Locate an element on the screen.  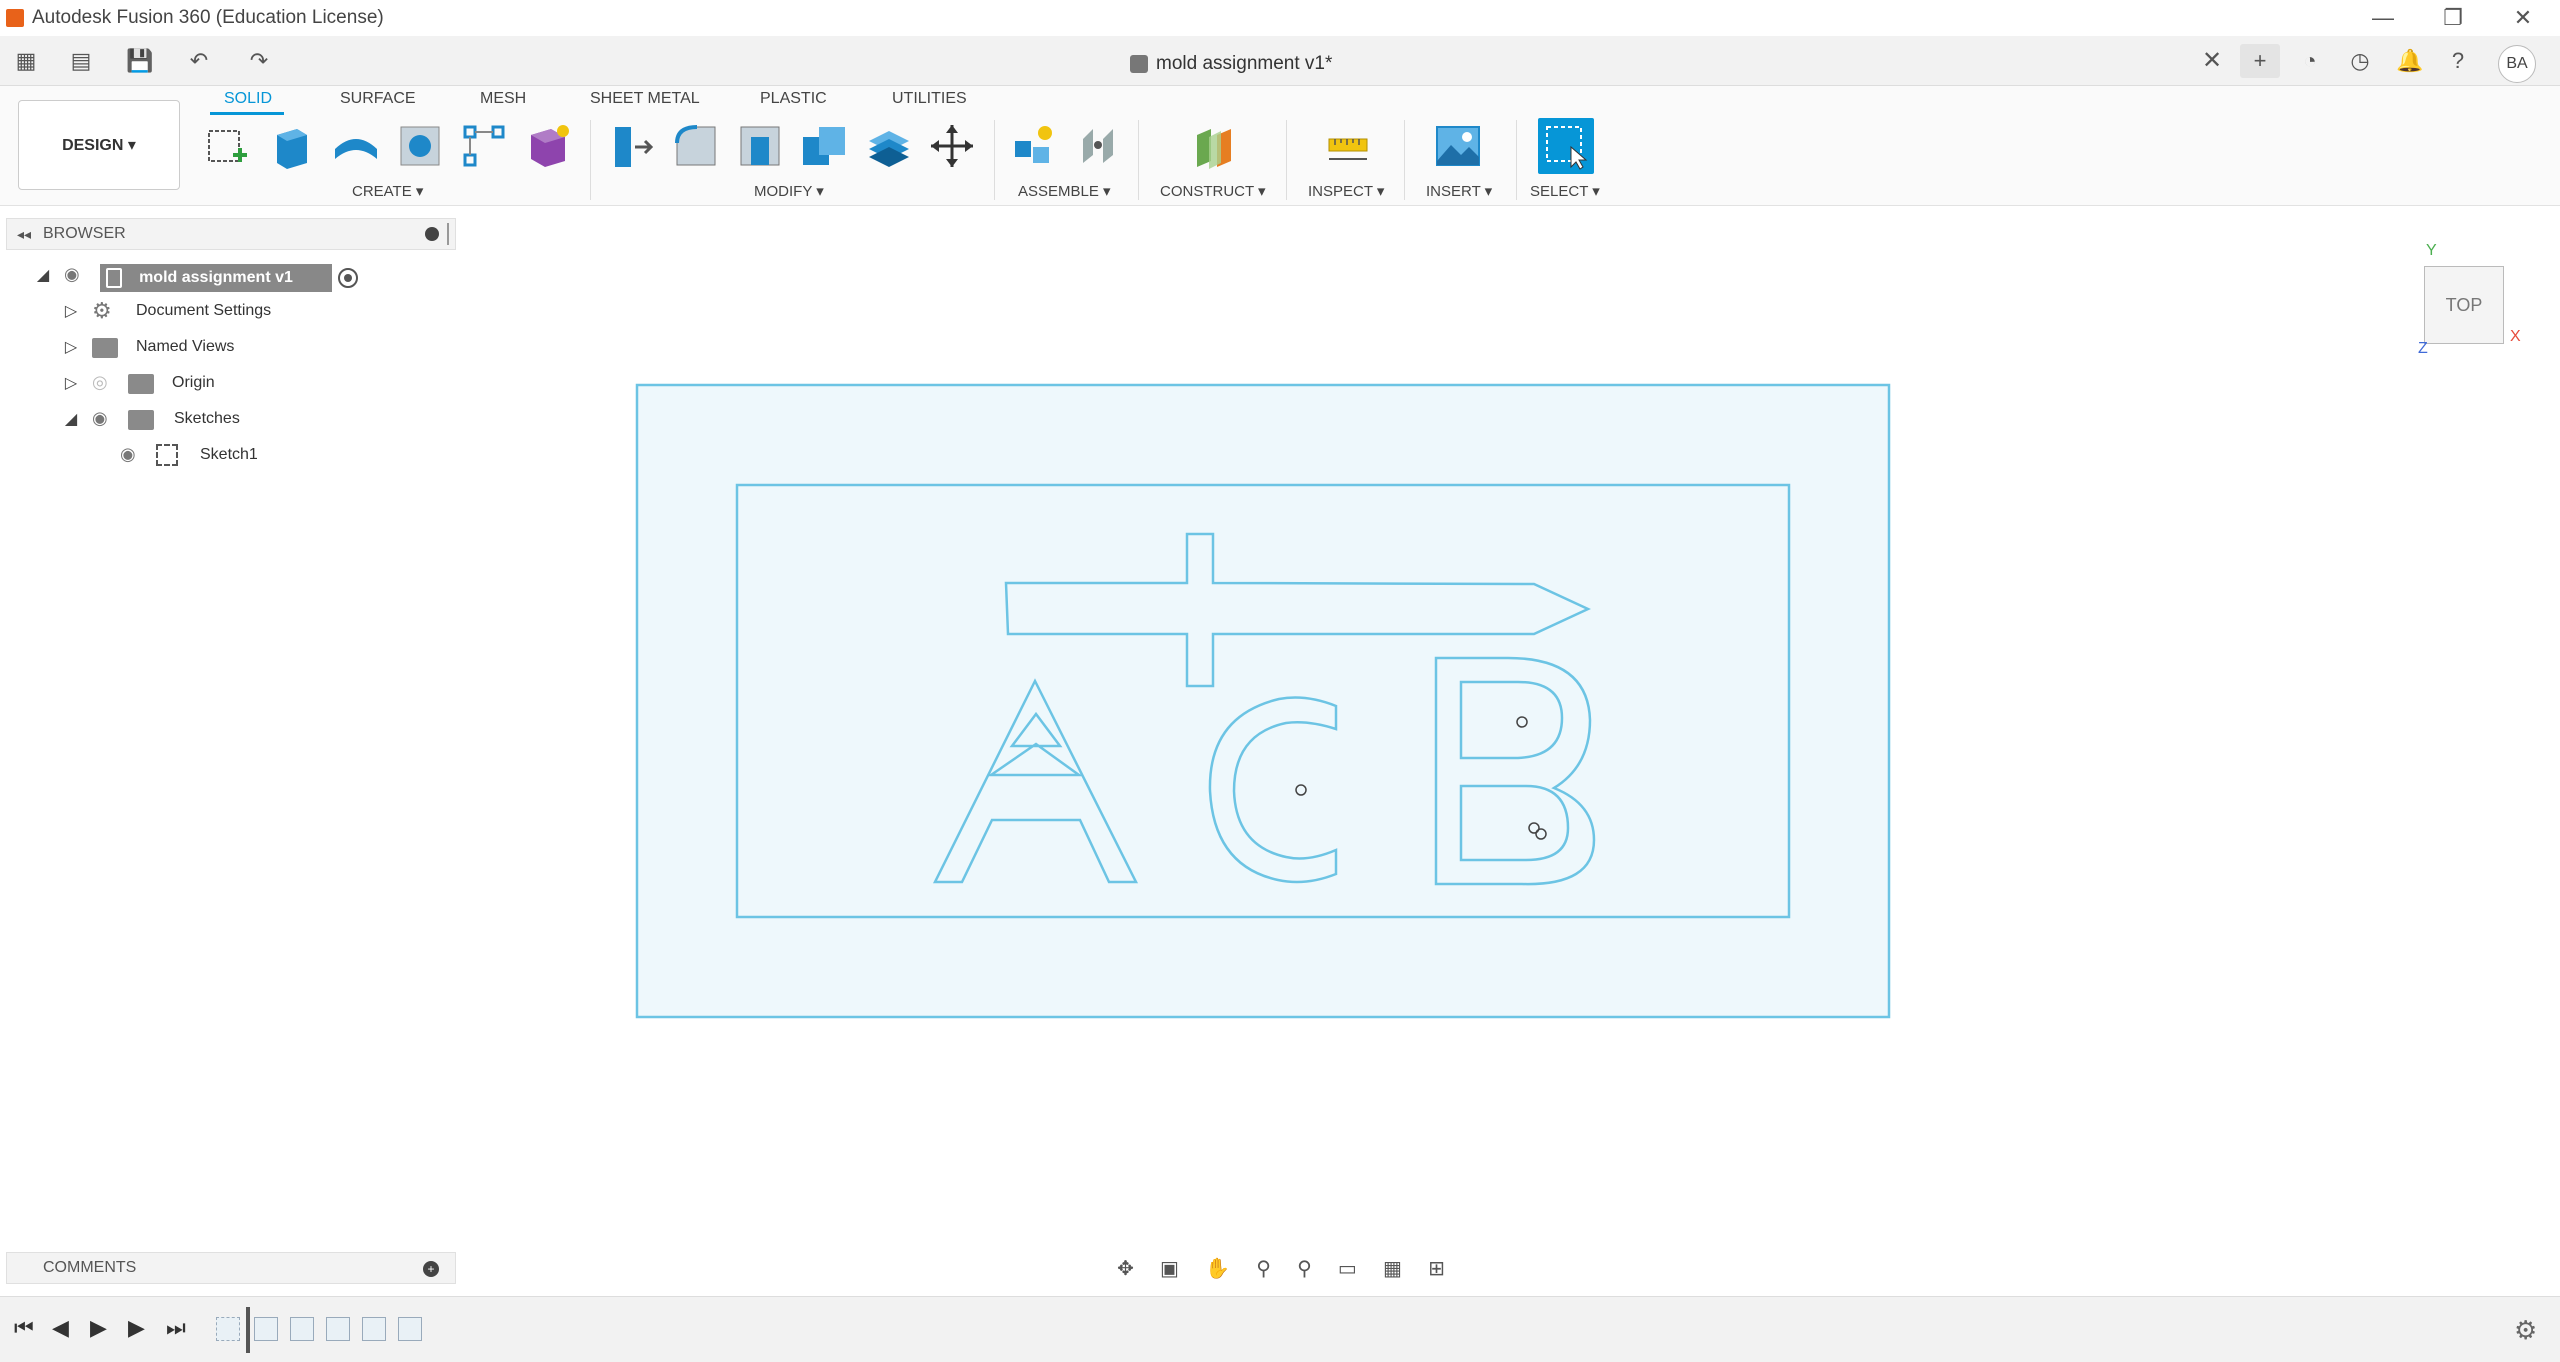
look-at-icon: ▣ is located at coordinates (1169, 1268).